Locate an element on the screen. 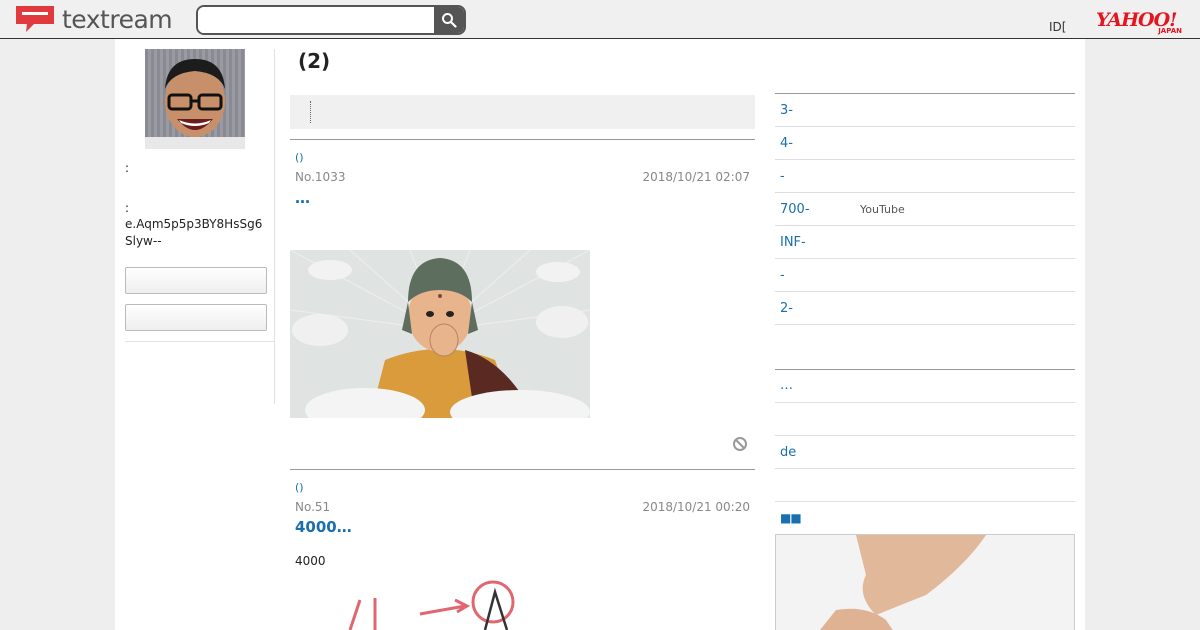 The width and height of the screenshot is (1200, 630). avatar is located at coordinates (195, 99).